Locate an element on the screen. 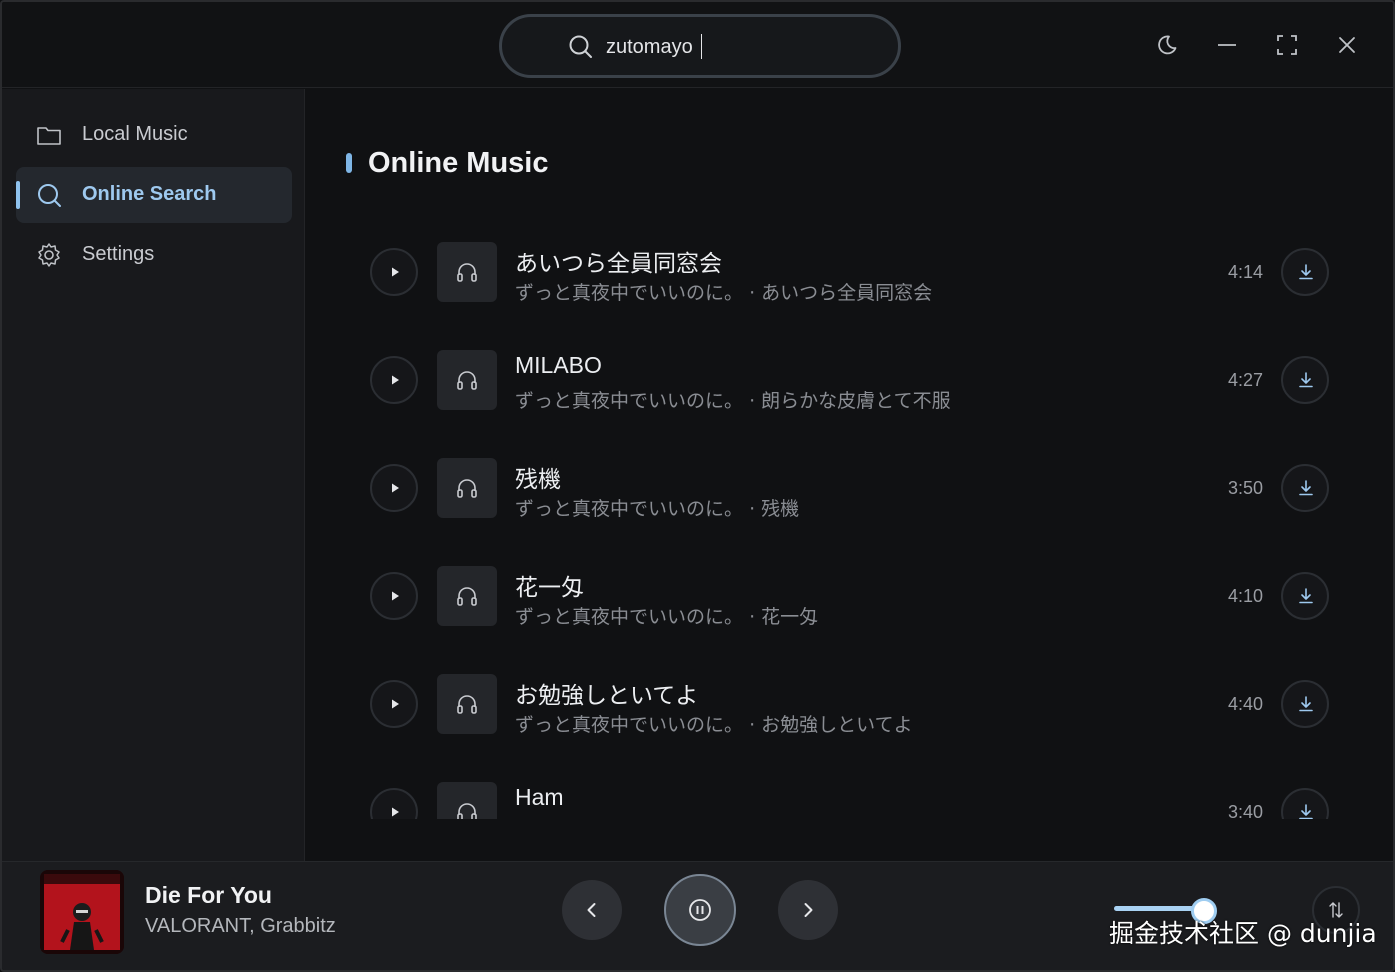 Image resolution: width=1395 pixels, height=972 pixels. watermark-text: 掘金技术社区 @ dunjia is located at coordinates (1243, 933).